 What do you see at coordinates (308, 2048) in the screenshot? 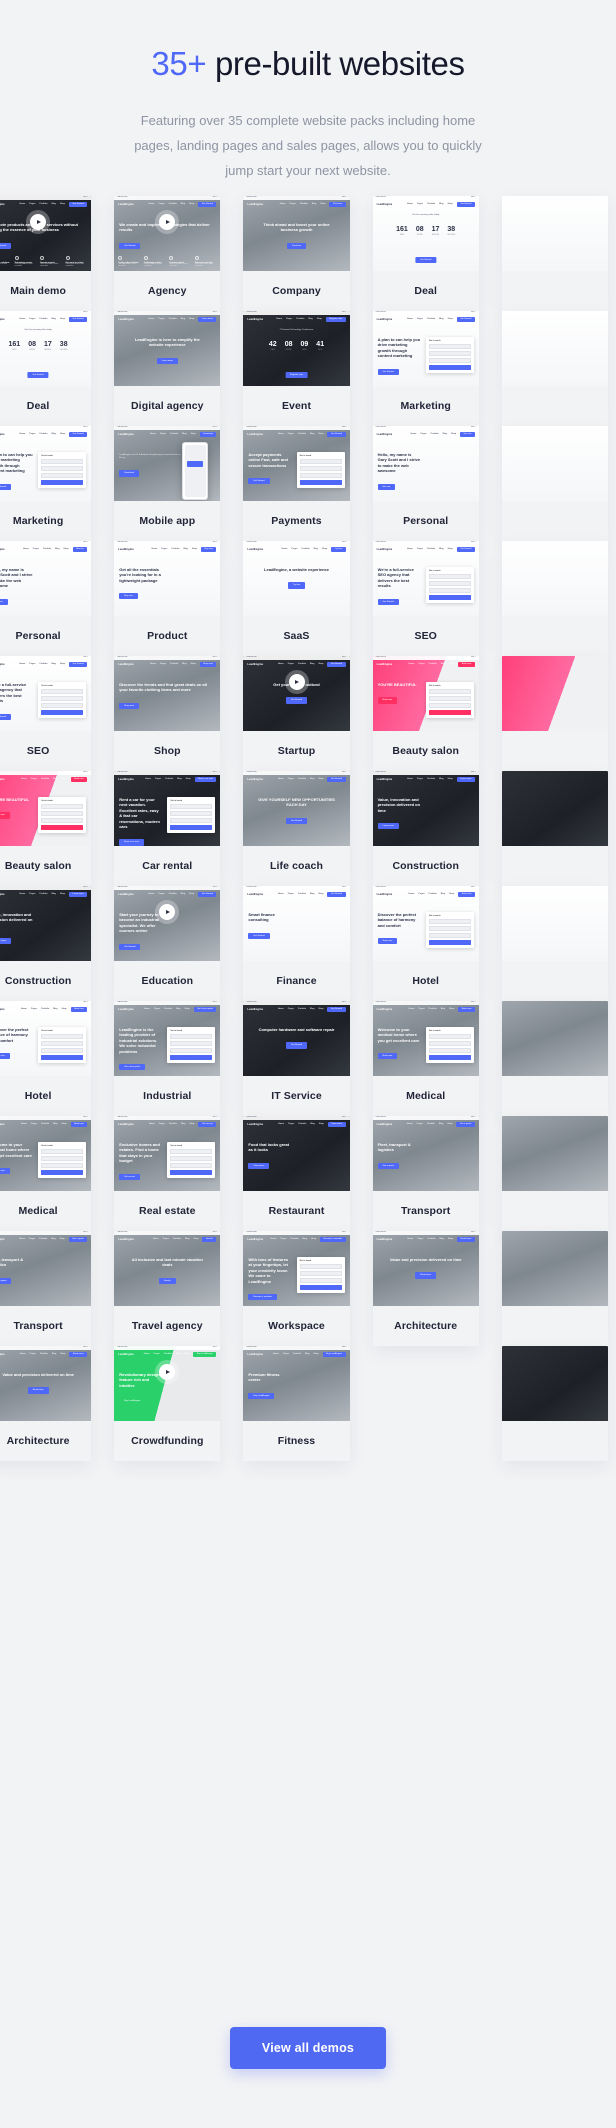
I see `view-all-demos-button: View all demos` at bounding box center [308, 2048].